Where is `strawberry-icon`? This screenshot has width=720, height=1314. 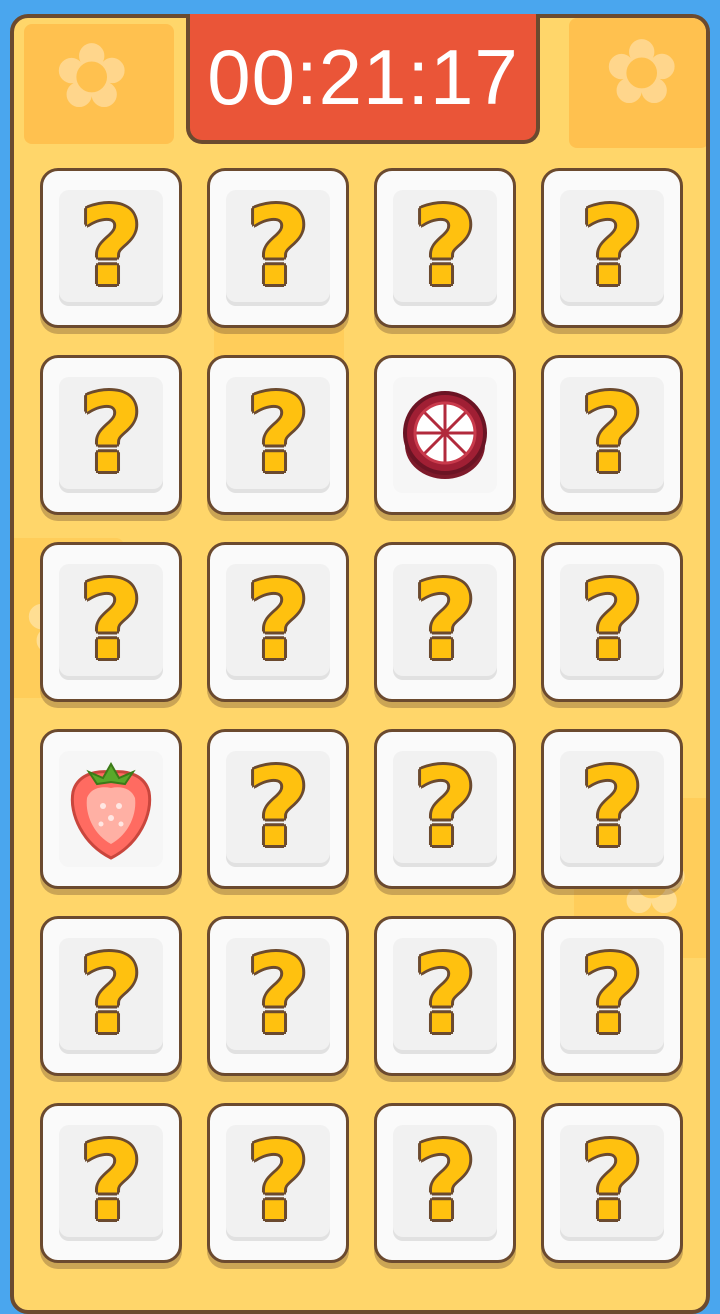
strawberry-icon is located at coordinates (111, 809).